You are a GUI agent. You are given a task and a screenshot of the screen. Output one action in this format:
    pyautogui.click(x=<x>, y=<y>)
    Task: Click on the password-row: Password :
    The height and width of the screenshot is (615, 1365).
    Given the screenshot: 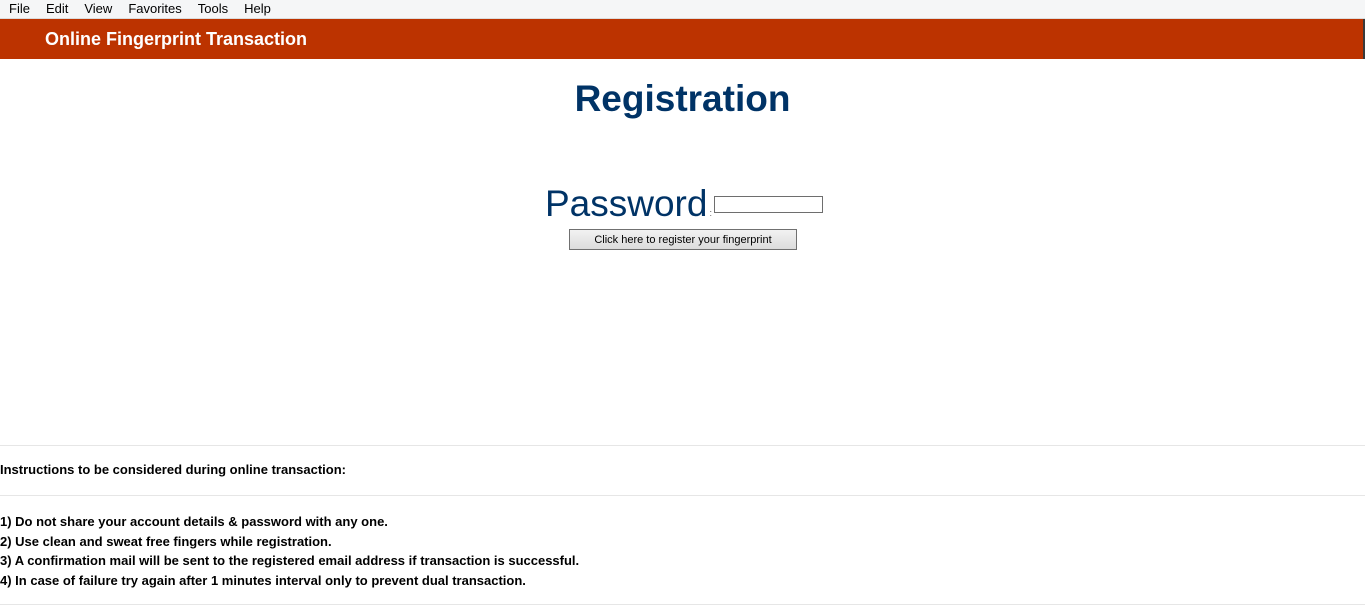 What is the action you would take?
    pyautogui.click(x=684, y=204)
    